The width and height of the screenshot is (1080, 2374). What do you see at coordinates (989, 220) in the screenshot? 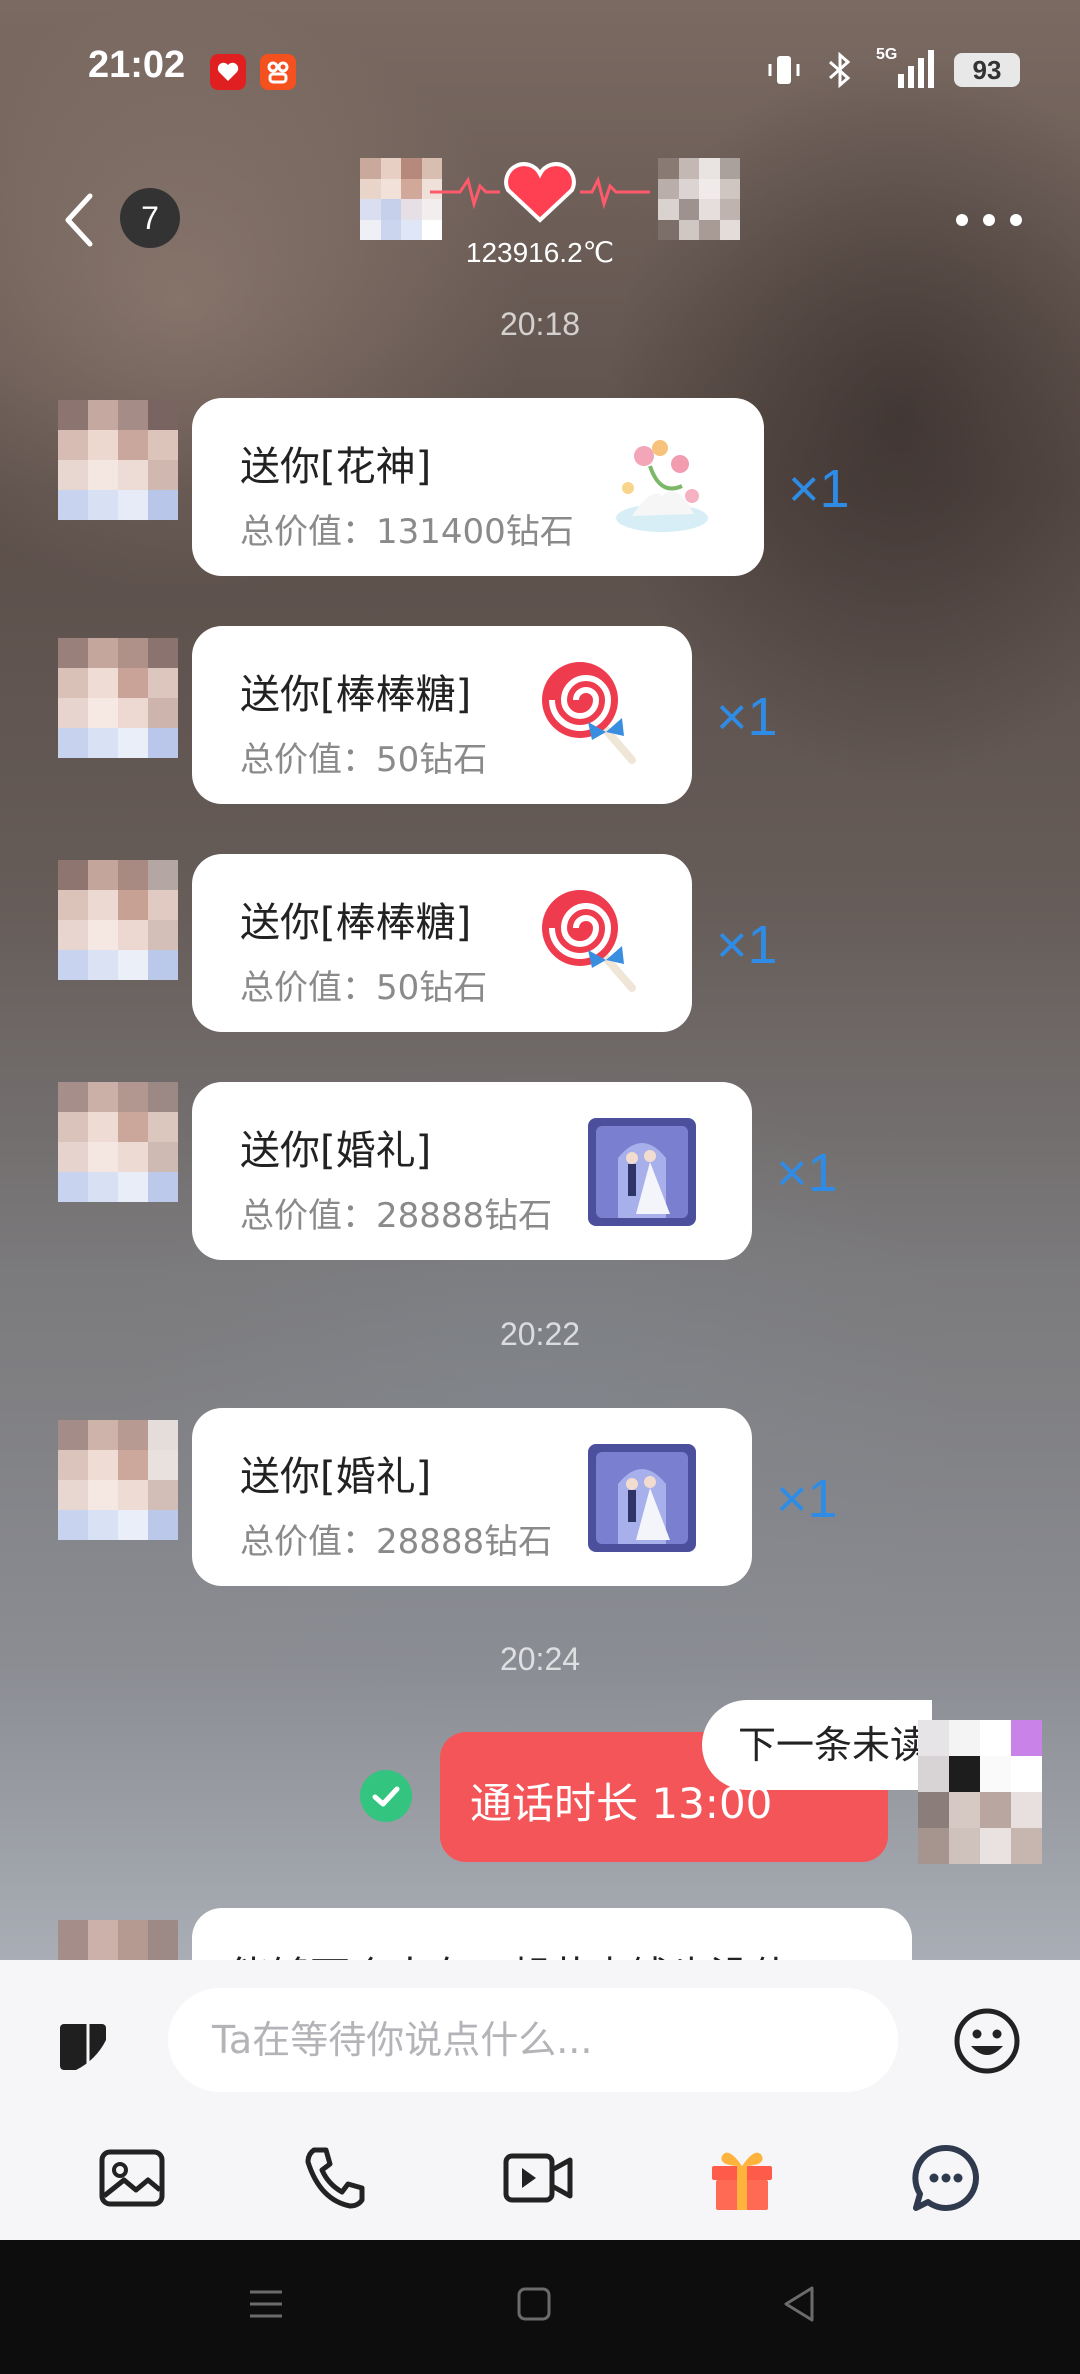
I see `more-options-button` at bounding box center [989, 220].